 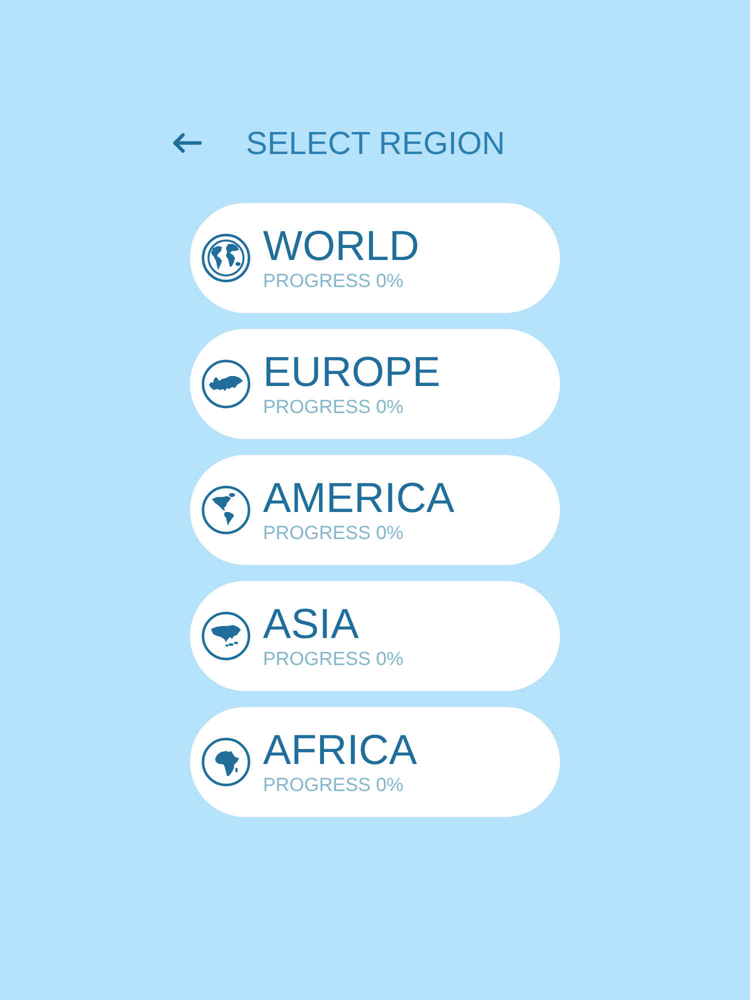 I want to click on asia-map-icon, so click(x=226, y=636).